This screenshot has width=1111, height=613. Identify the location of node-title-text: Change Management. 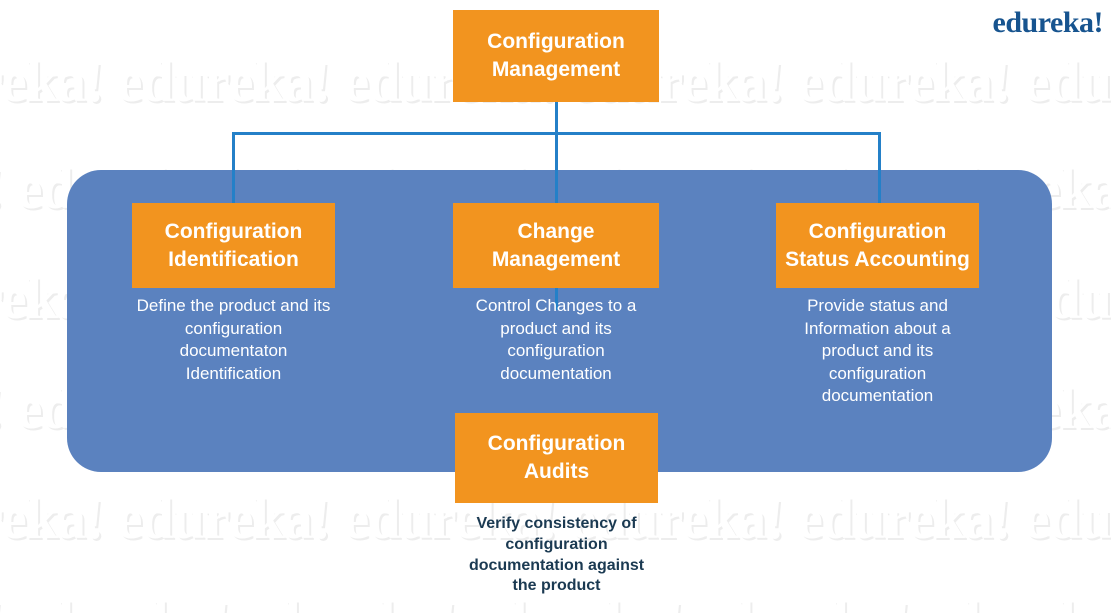
(556, 245).